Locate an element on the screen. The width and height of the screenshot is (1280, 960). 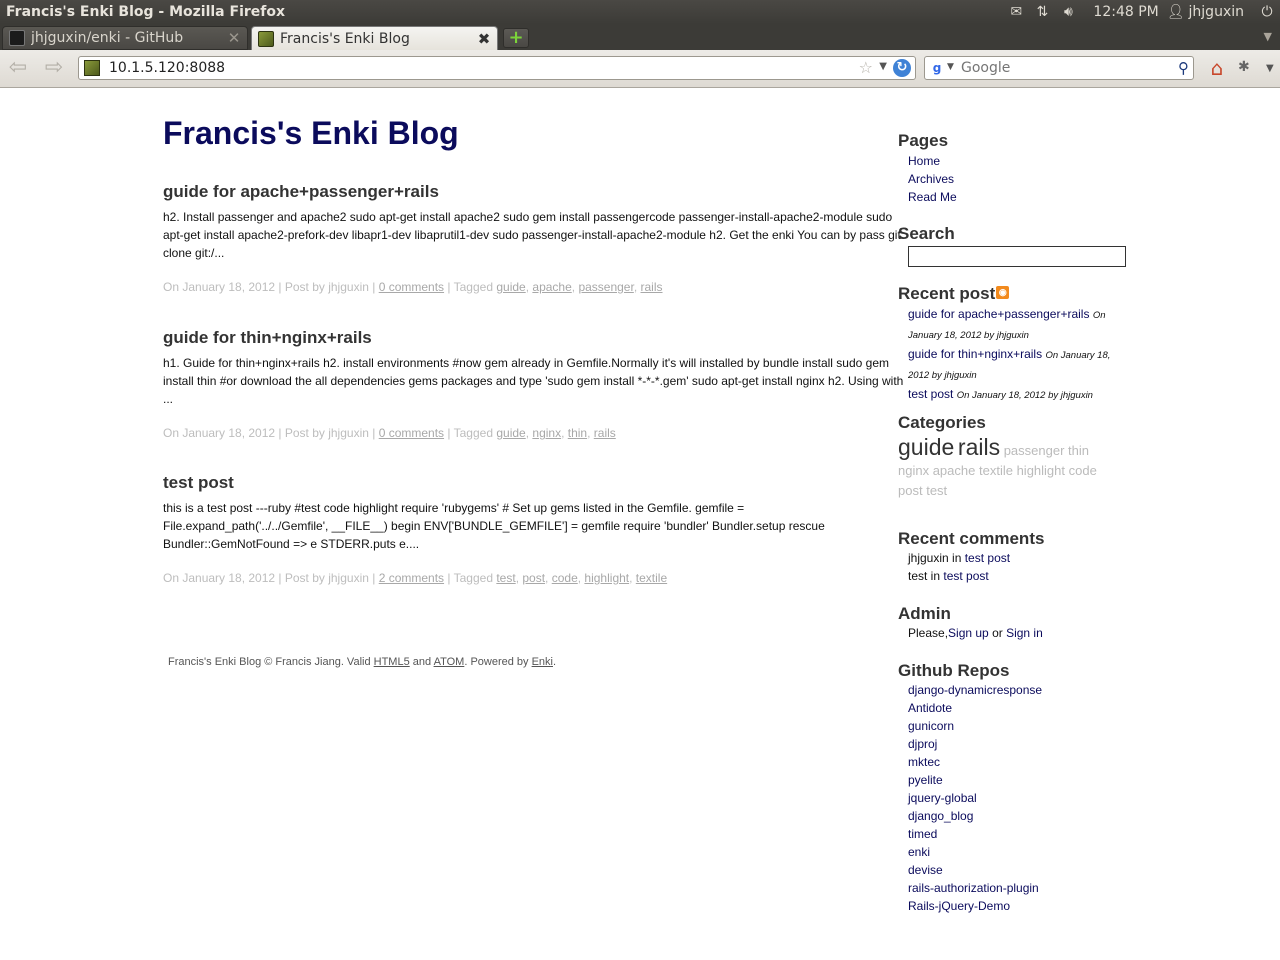
tab-label: jhjguxin/enki - GitHub is located at coordinates (107, 38).